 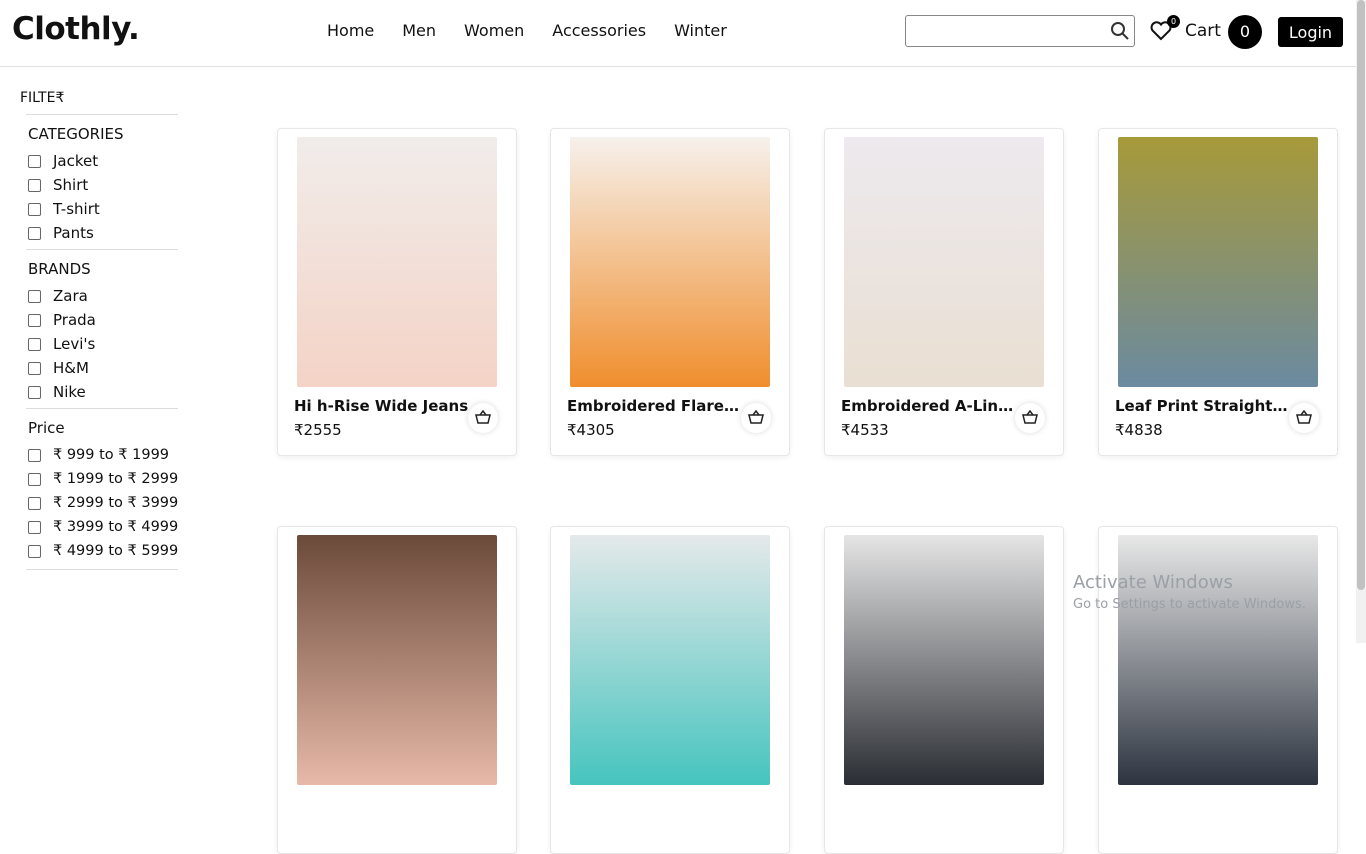 I want to click on nav-home: Home, so click(x=350, y=30).